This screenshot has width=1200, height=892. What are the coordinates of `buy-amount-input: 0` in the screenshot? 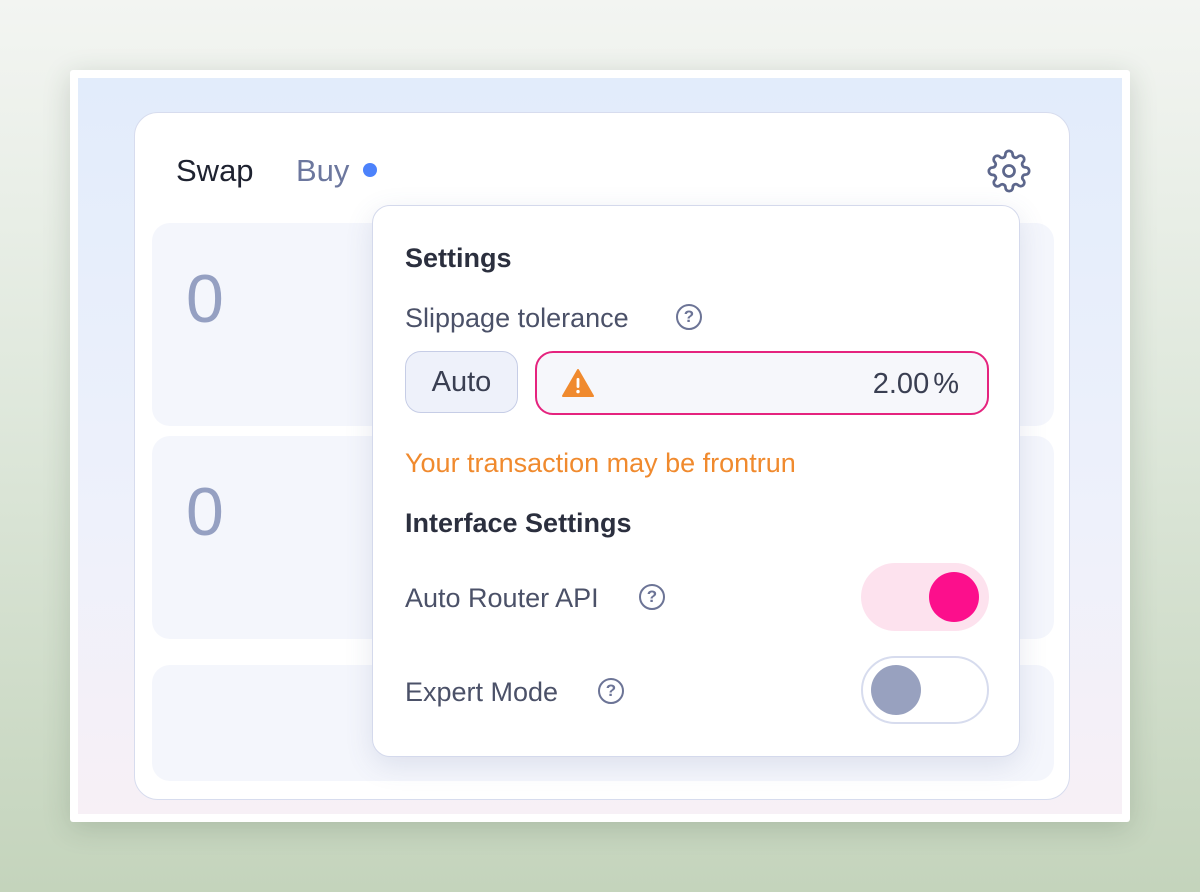 It's located at (205, 512).